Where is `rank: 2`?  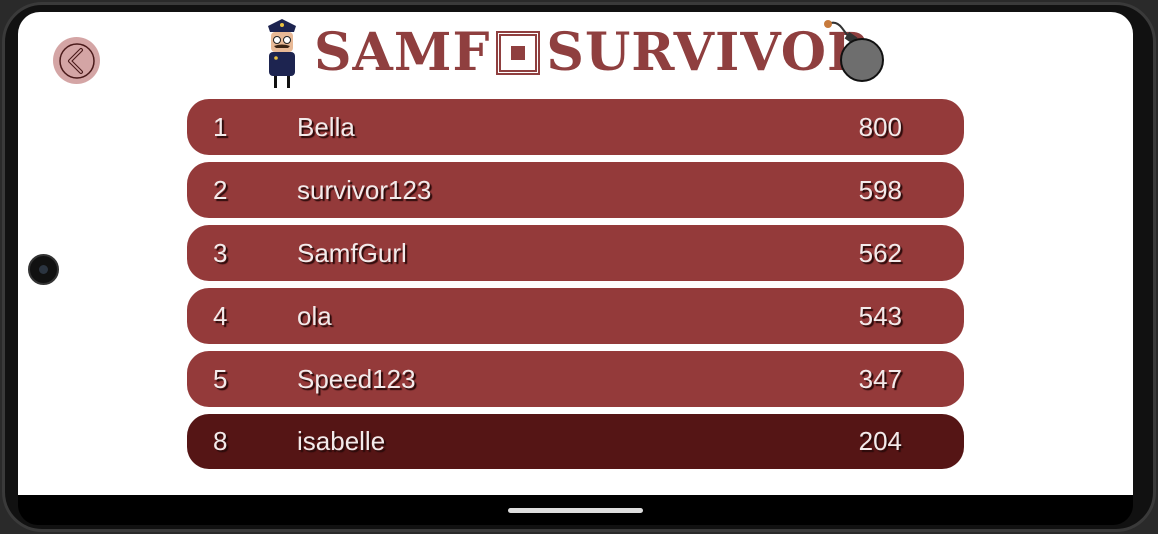 rank: 2 is located at coordinates (220, 189).